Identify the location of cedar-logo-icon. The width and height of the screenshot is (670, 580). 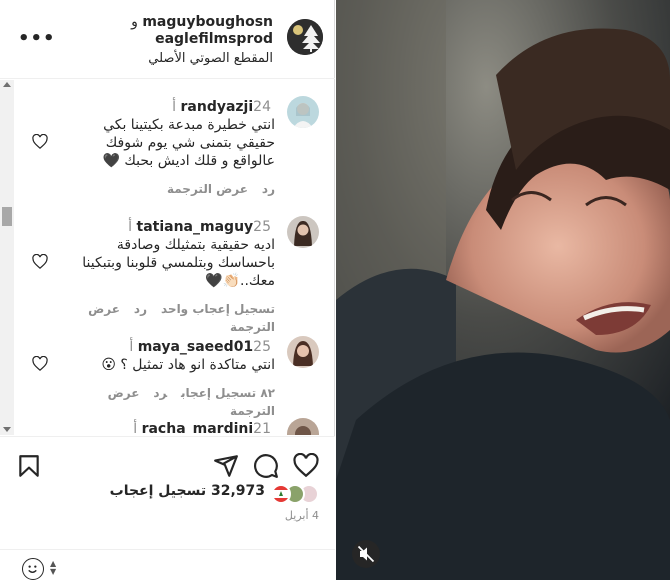
(305, 37).